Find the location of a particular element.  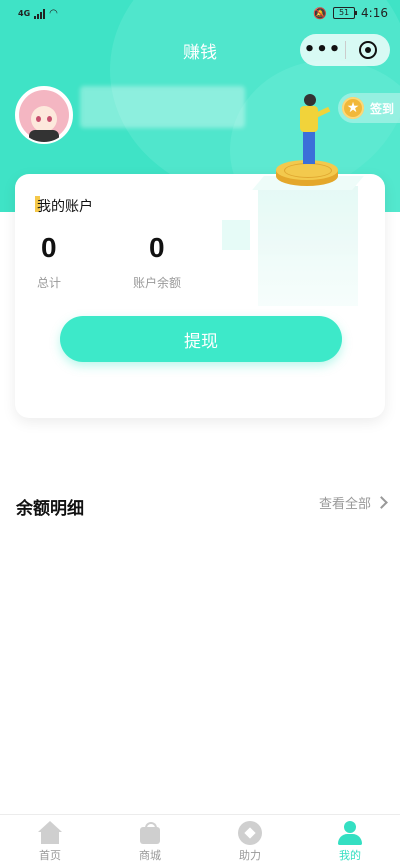

mute-icon: 🔕 is located at coordinates (320, 13).